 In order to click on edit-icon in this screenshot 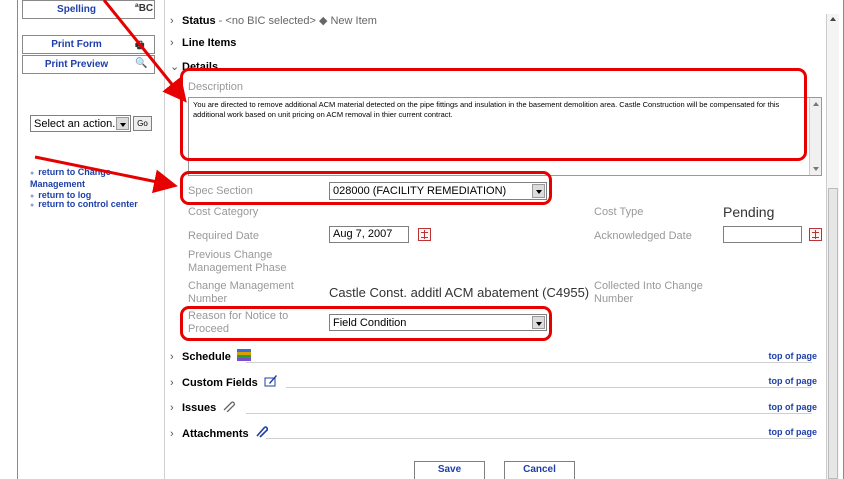, I will do `click(270, 381)`.